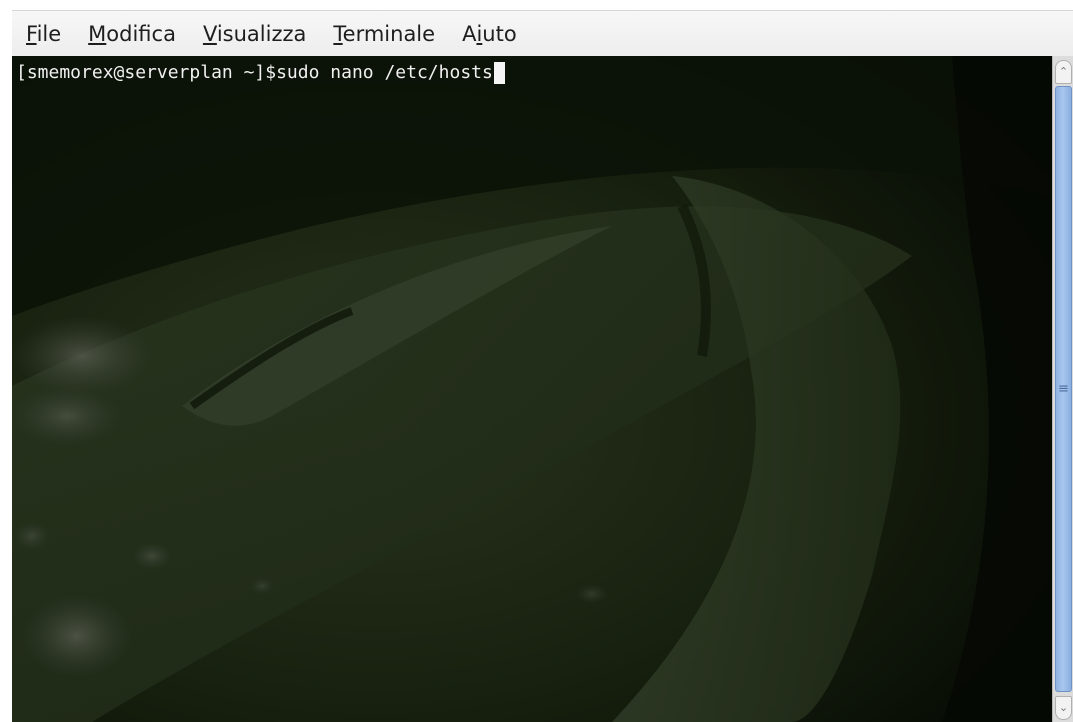  Describe the element at coordinates (1063, 708) in the screenshot. I see `scroll-down-arrow-icon: ⌄` at that location.